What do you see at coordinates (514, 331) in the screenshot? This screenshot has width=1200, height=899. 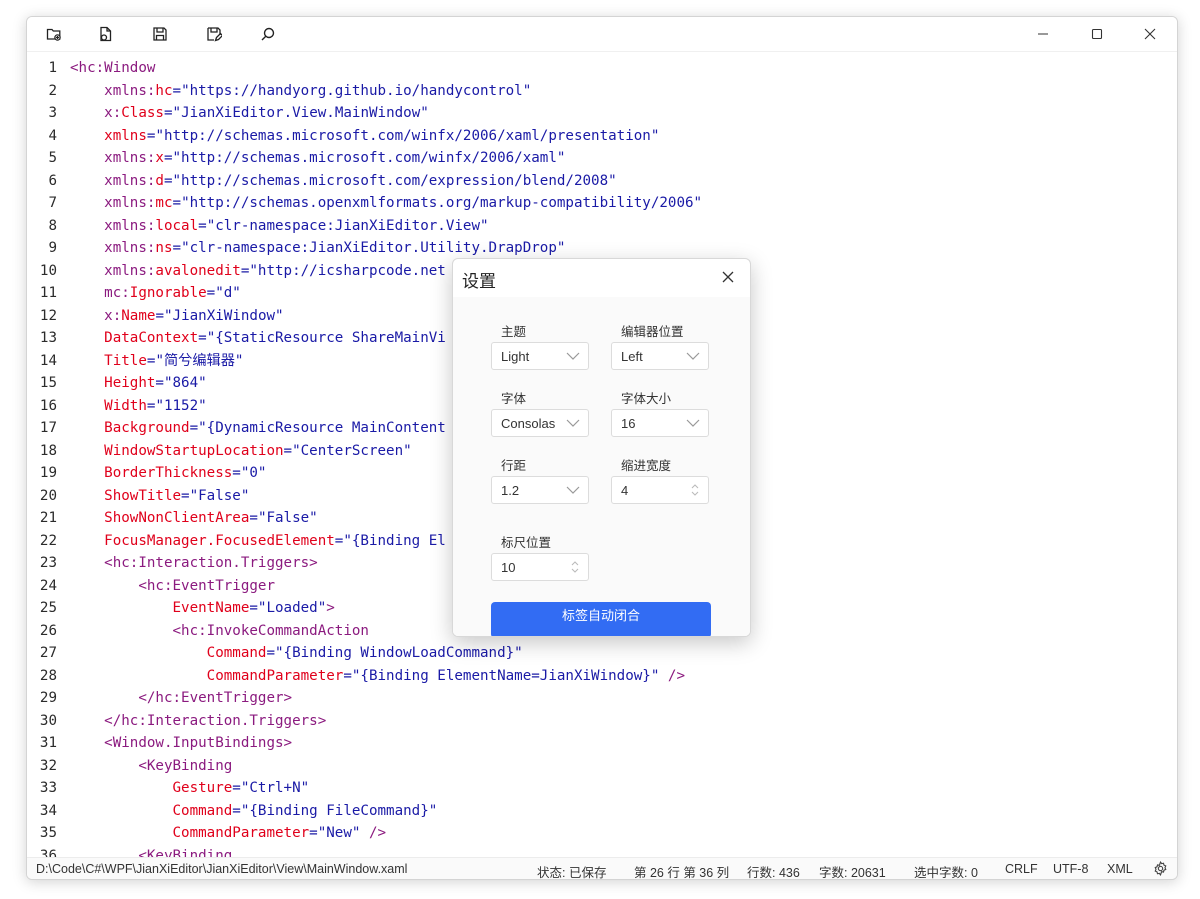 I see `theme-label: 主题` at bounding box center [514, 331].